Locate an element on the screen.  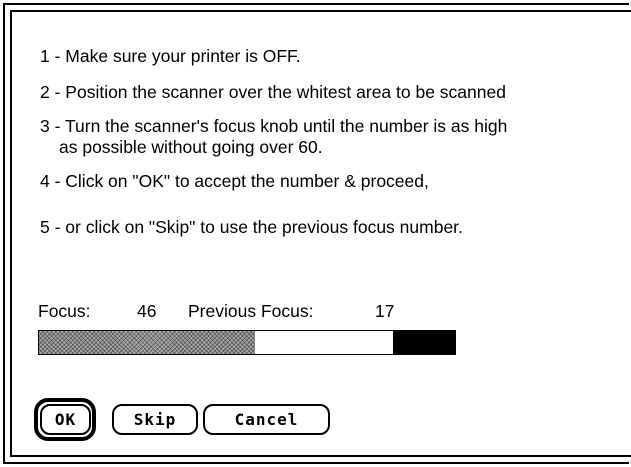
focus-level-fill is located at coordinates (147, 342).